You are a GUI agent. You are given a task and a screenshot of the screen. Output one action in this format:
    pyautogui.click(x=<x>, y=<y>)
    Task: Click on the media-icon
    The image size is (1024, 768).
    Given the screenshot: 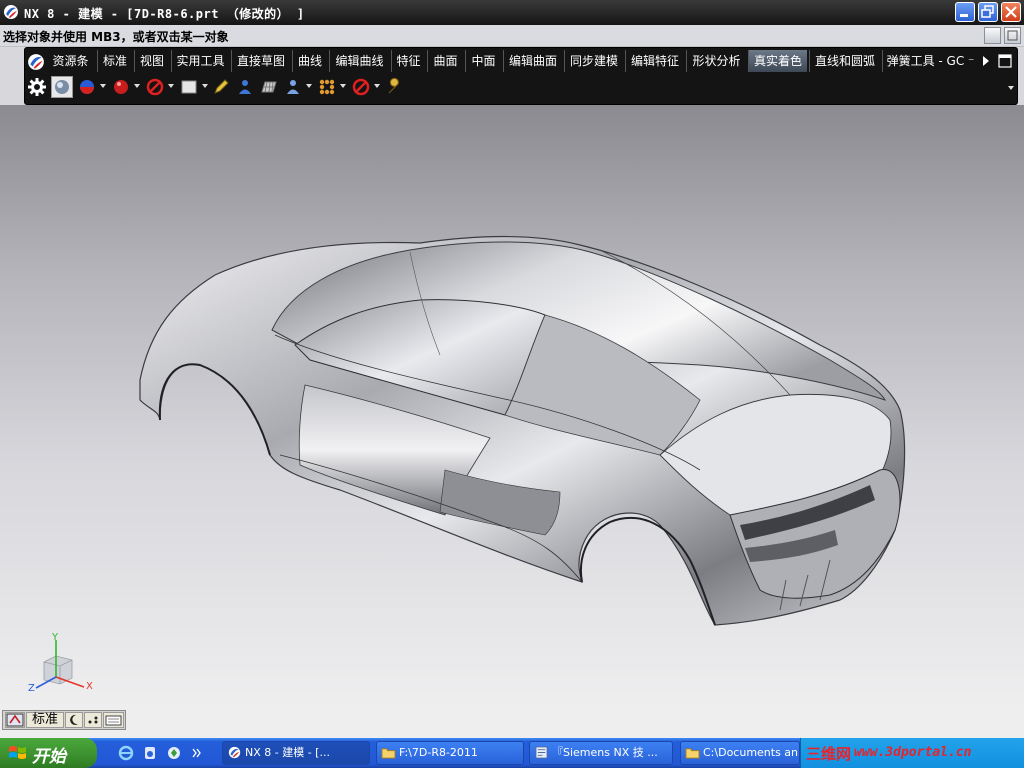 What is the action you would take?
    pyautogui.click(x=150, y=753)
    